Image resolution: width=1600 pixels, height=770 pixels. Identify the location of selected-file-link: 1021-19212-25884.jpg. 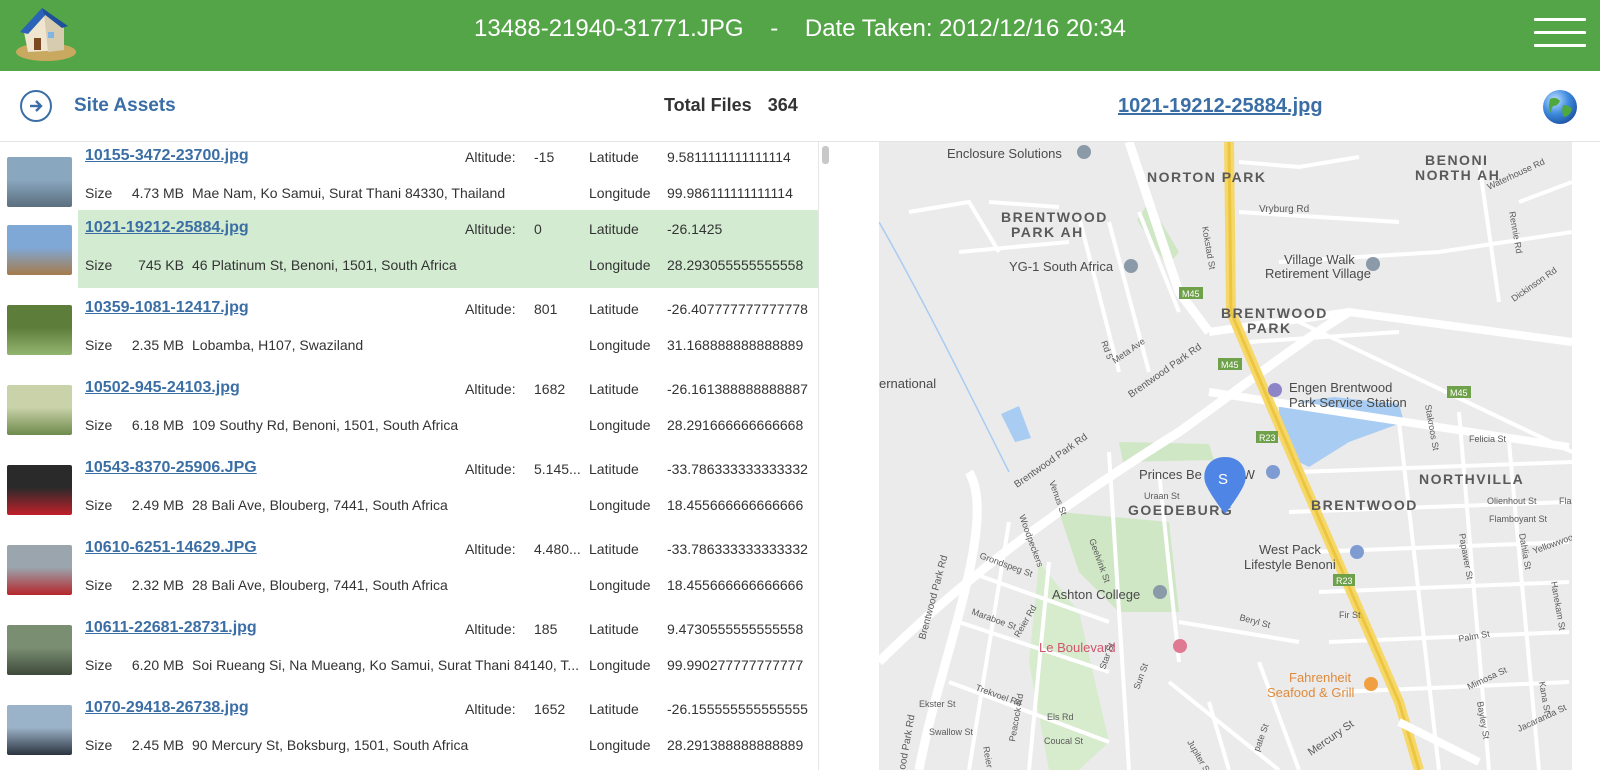
(1220, 106).